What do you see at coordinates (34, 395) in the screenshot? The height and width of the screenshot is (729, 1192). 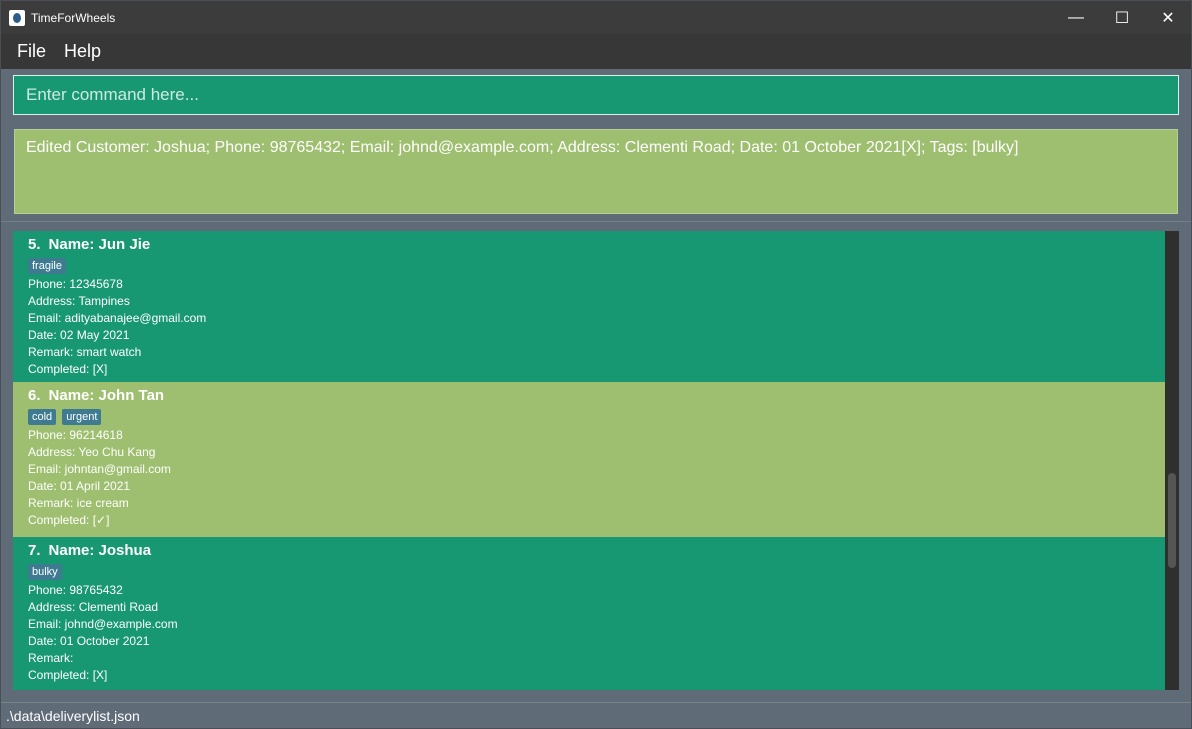 I see `customer-index: 6.` at bounding box center [34, 395].